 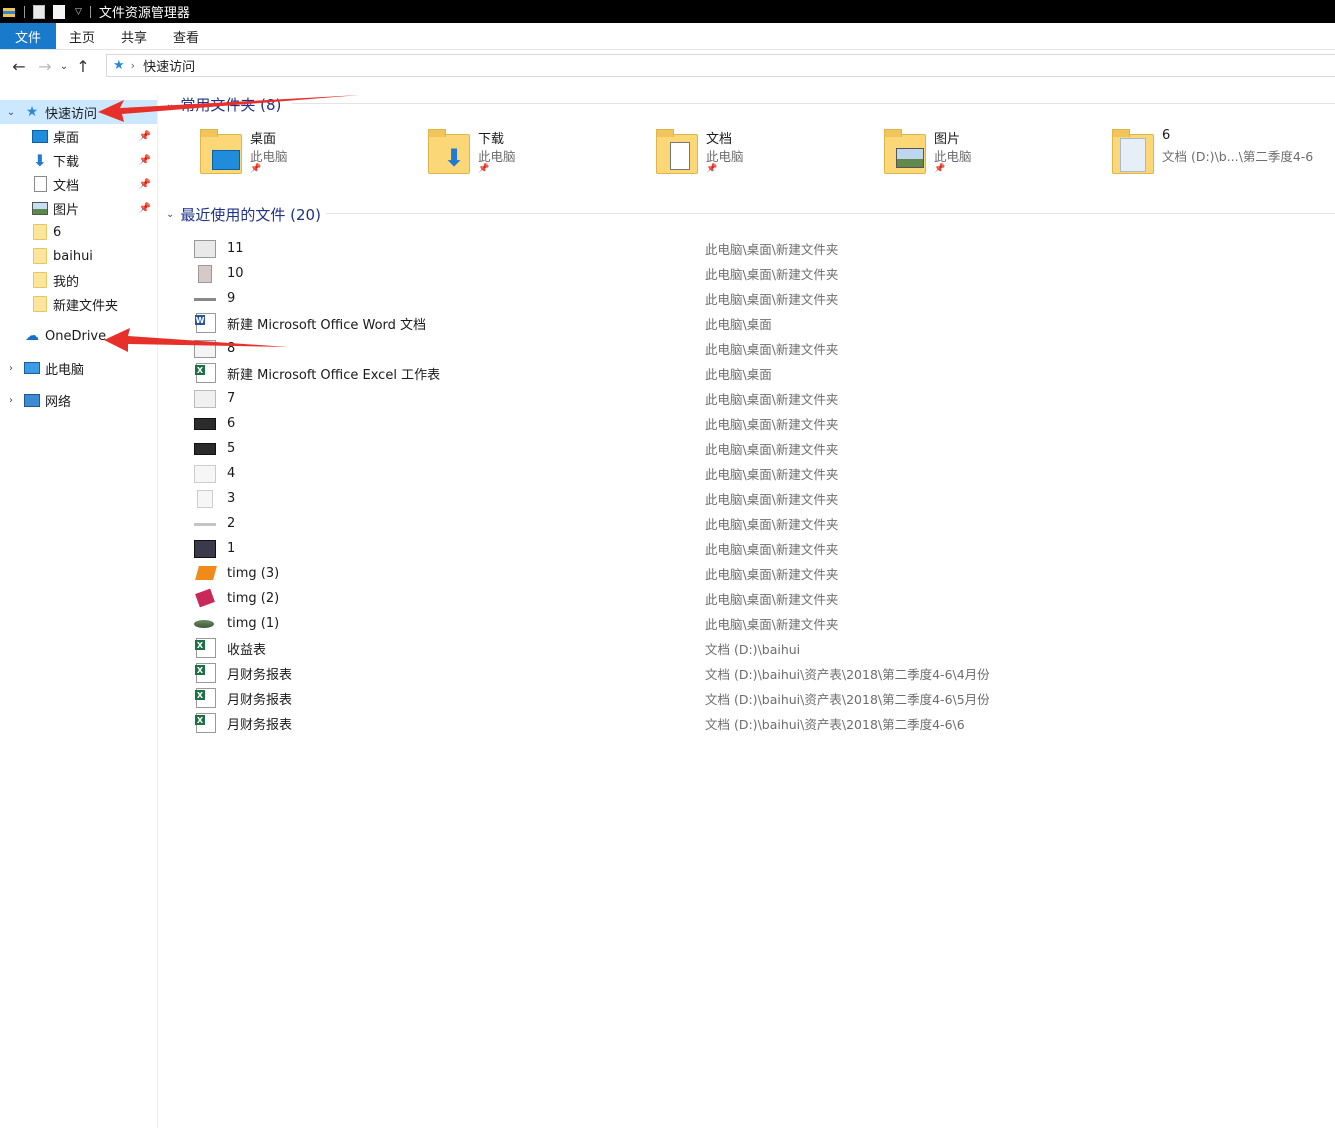 I want to click on tile-name: 图片, so click(x=947, y=139).